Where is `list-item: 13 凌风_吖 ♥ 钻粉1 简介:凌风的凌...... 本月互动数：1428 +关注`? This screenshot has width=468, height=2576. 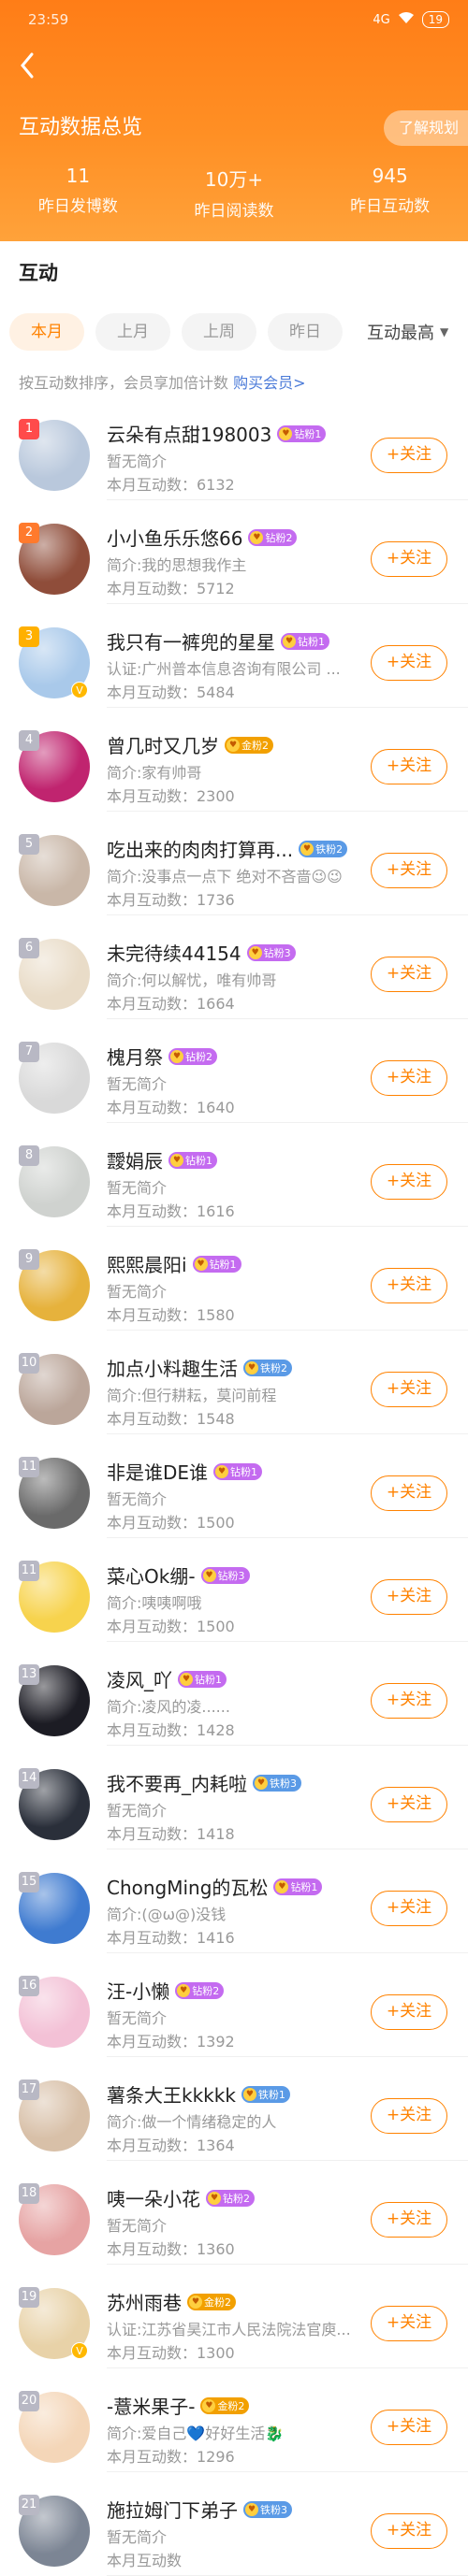 list-item: 13 凌风_吖 ♥ 钻粉1 简介:凌风的凌...... 本月互动数：1428 +关注 is located at coordinates (234, 1694).